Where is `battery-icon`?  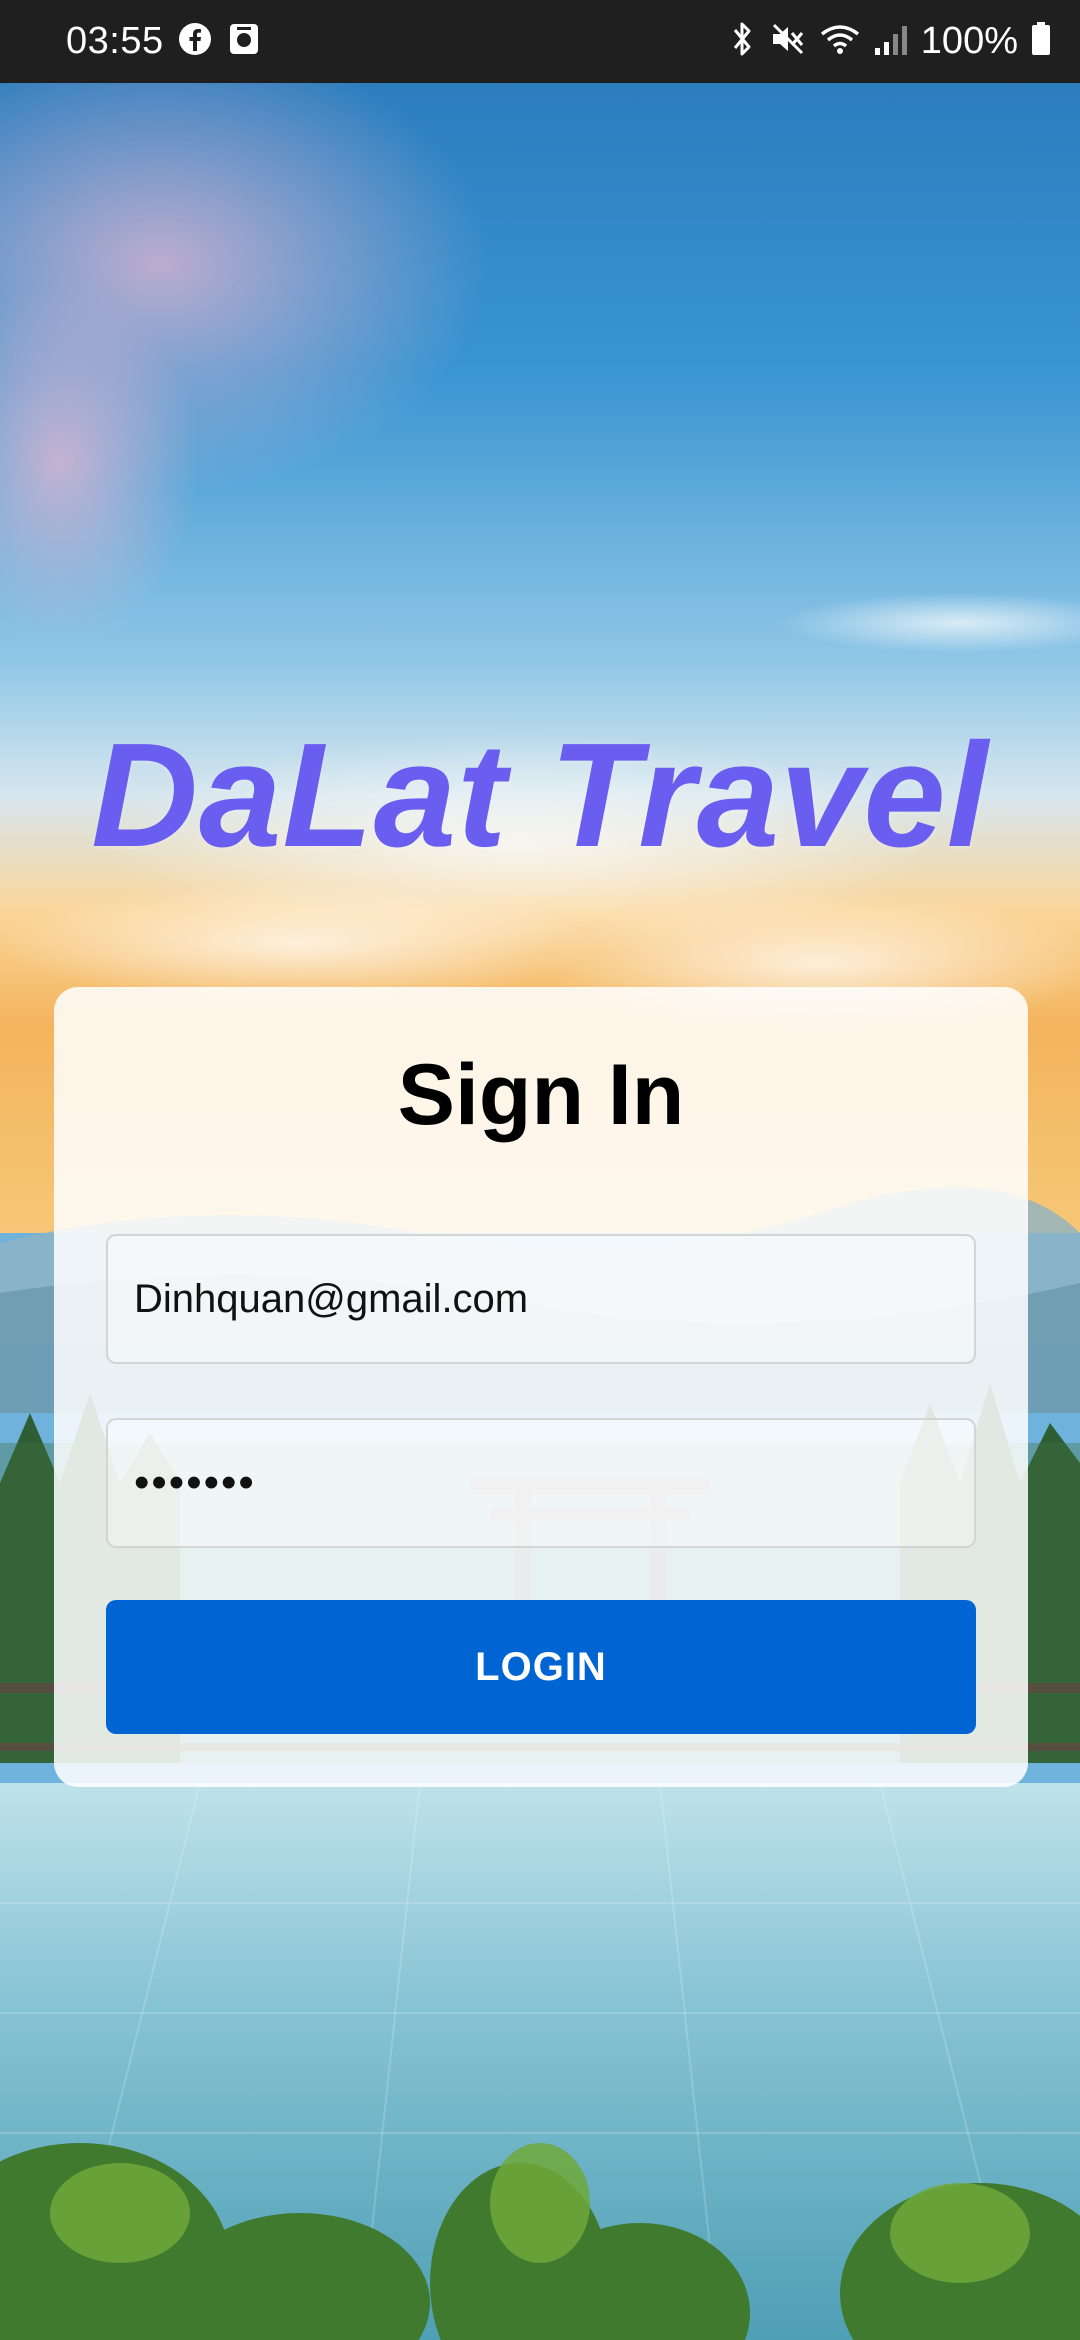 battery-icon is located at coordinates (1041, 41).